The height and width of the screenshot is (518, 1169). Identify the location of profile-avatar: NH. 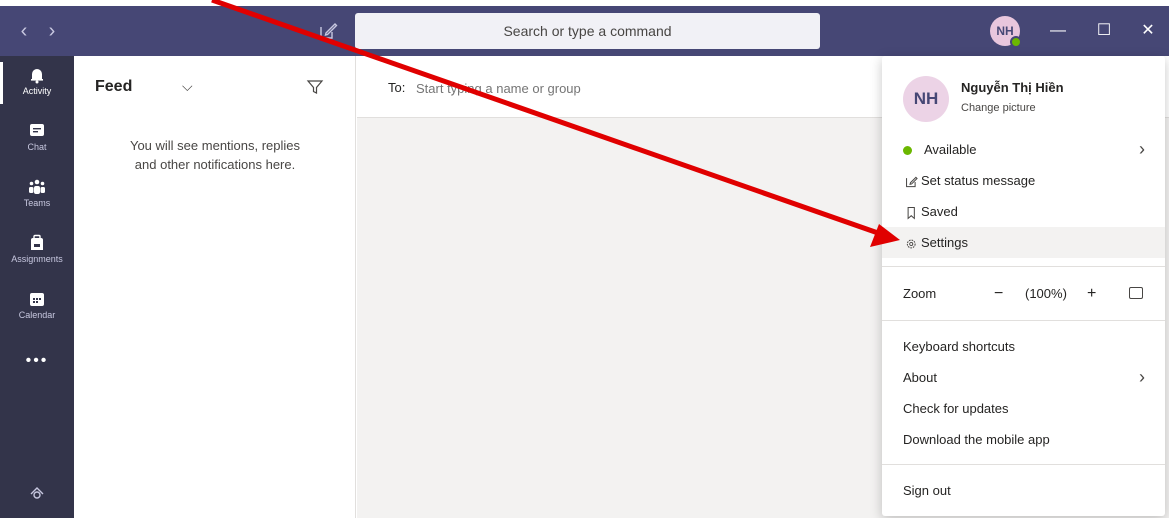
(1006, 32).